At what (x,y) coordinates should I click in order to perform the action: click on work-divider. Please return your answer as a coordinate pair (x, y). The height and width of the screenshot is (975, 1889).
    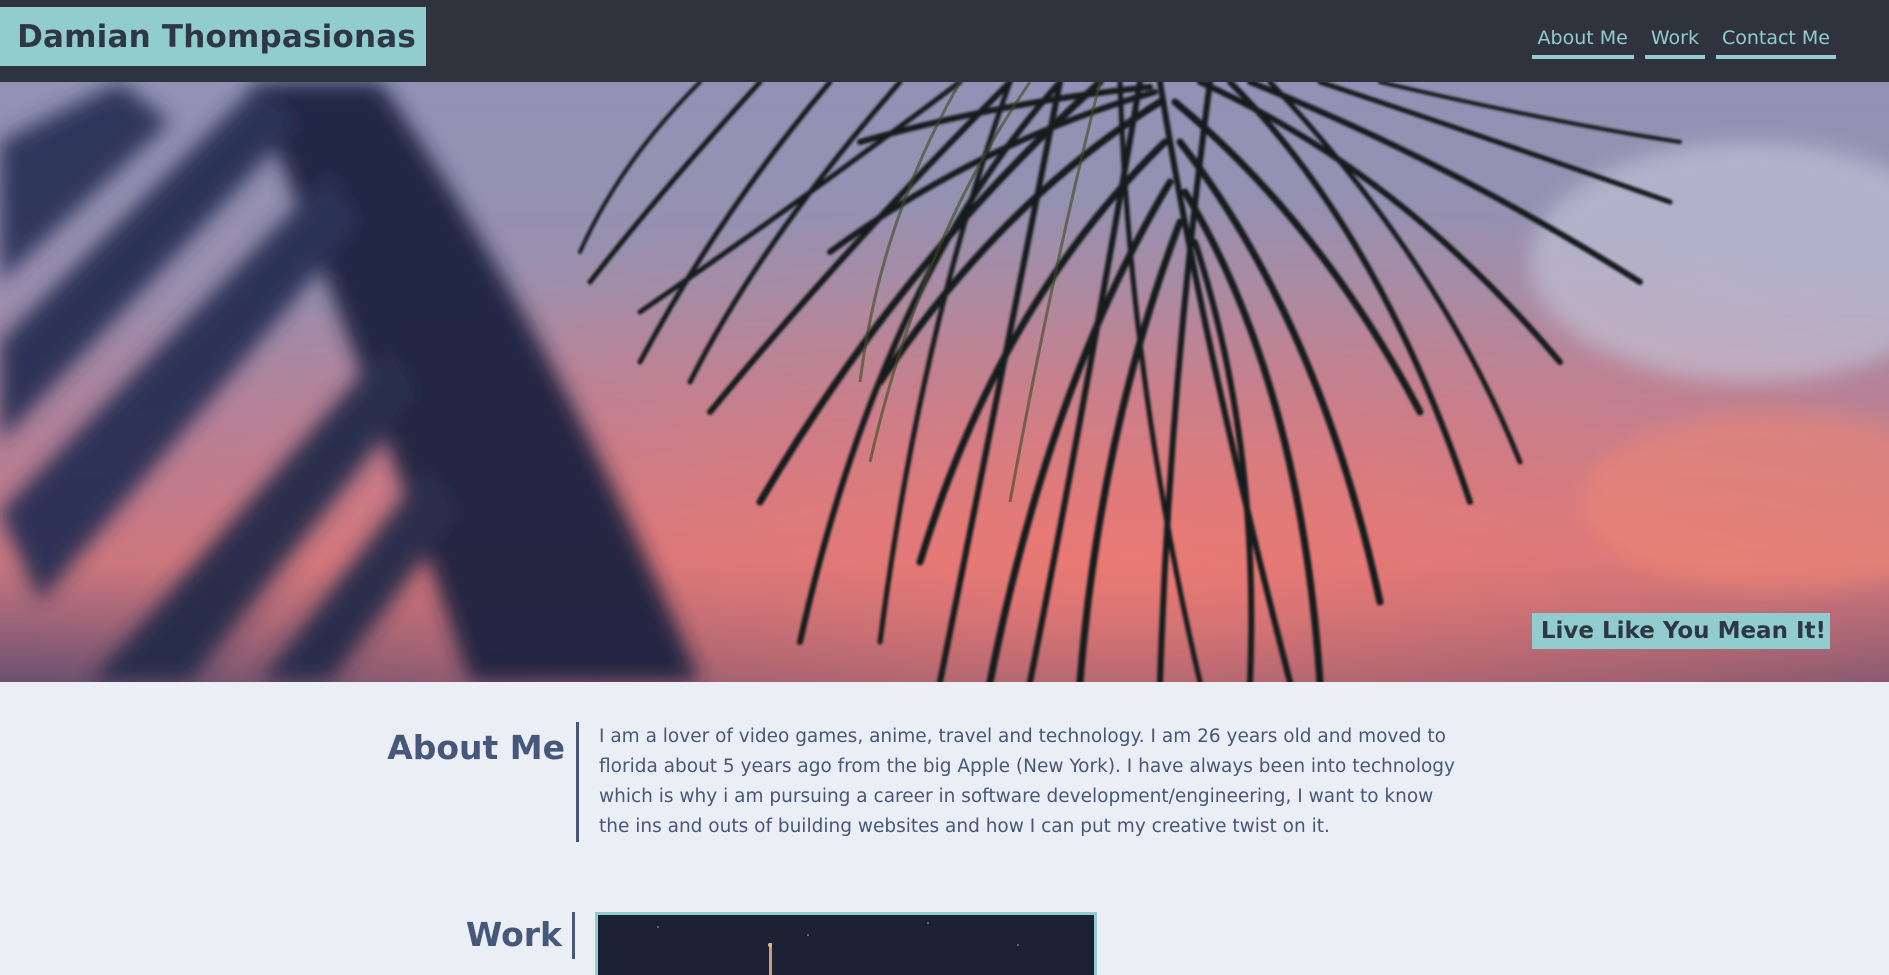
    Looking at the image, I should click on (573, 935).